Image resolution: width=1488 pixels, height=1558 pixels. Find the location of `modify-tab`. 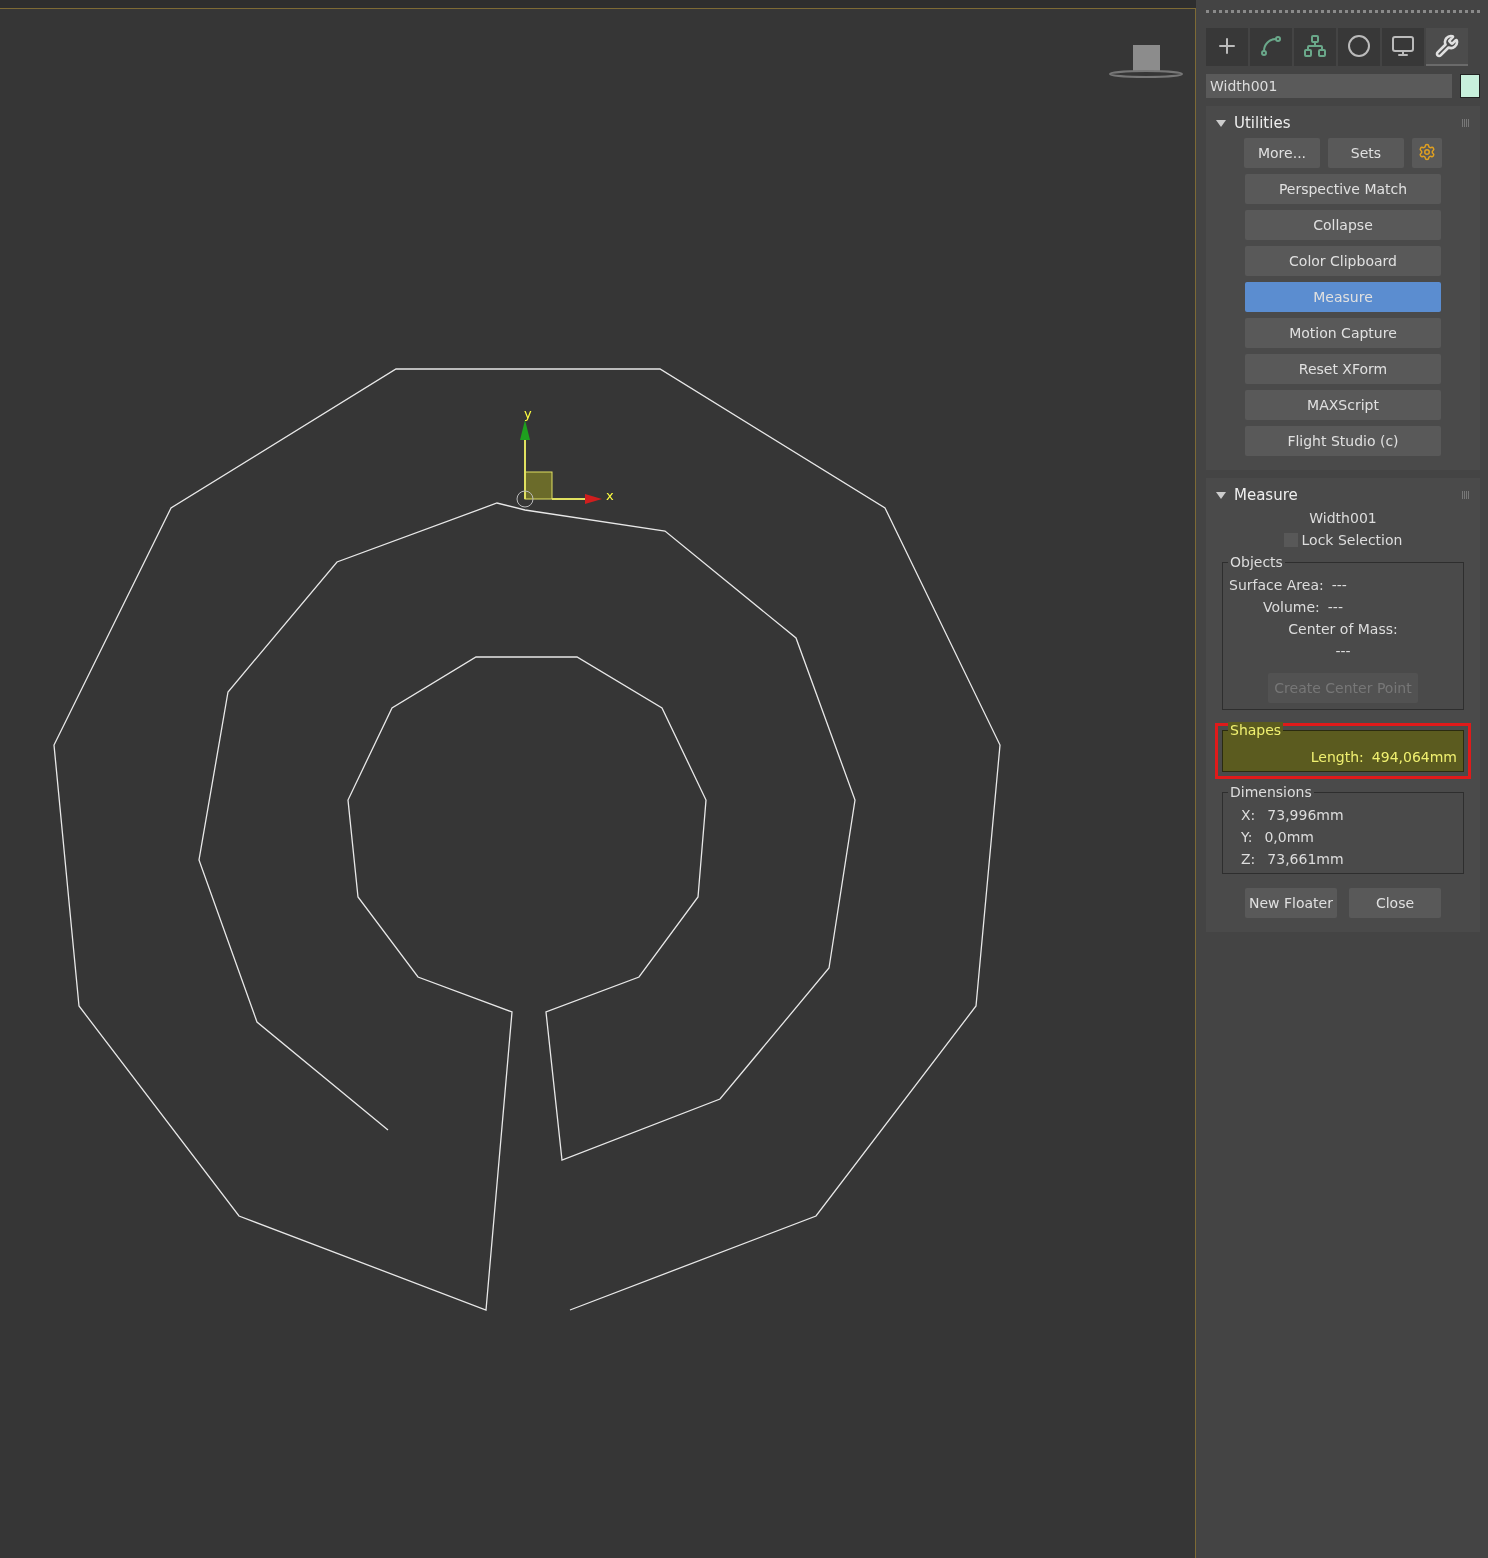

modify-tab is located at coordinates (1271, 47).